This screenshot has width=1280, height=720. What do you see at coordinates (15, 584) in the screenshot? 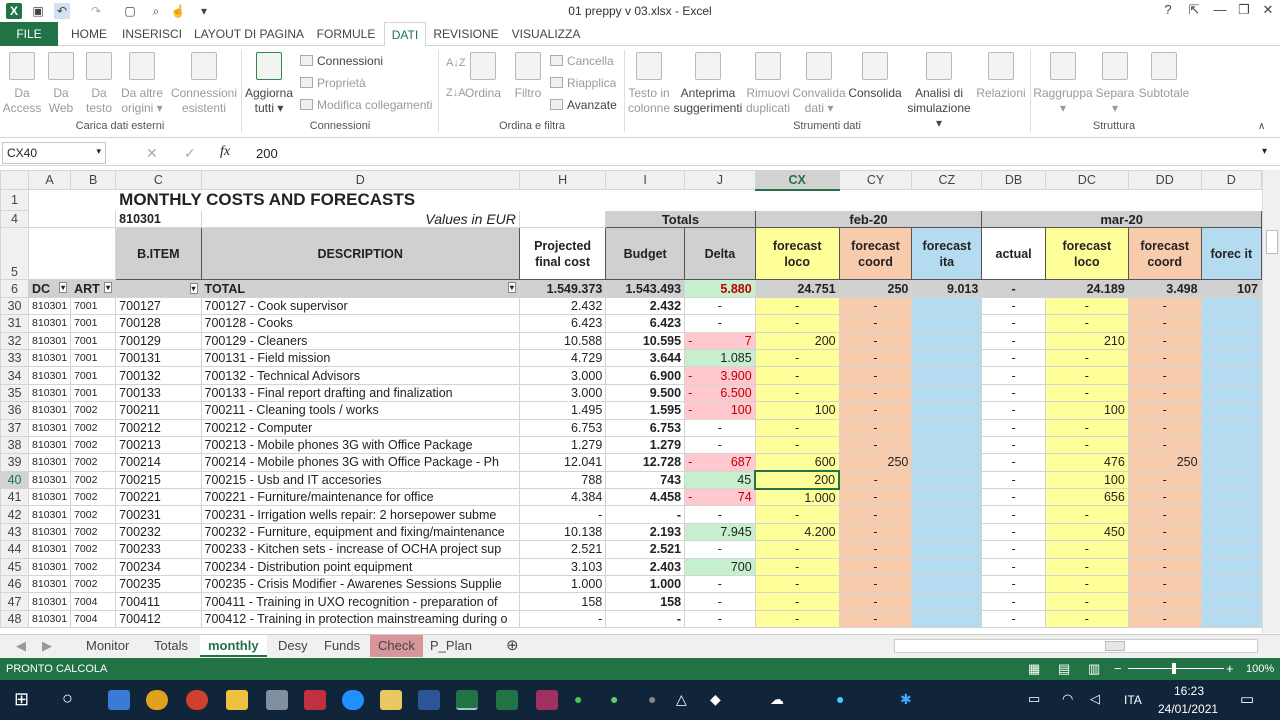
I see `row-header: 46` at bounding box center [15, 584].